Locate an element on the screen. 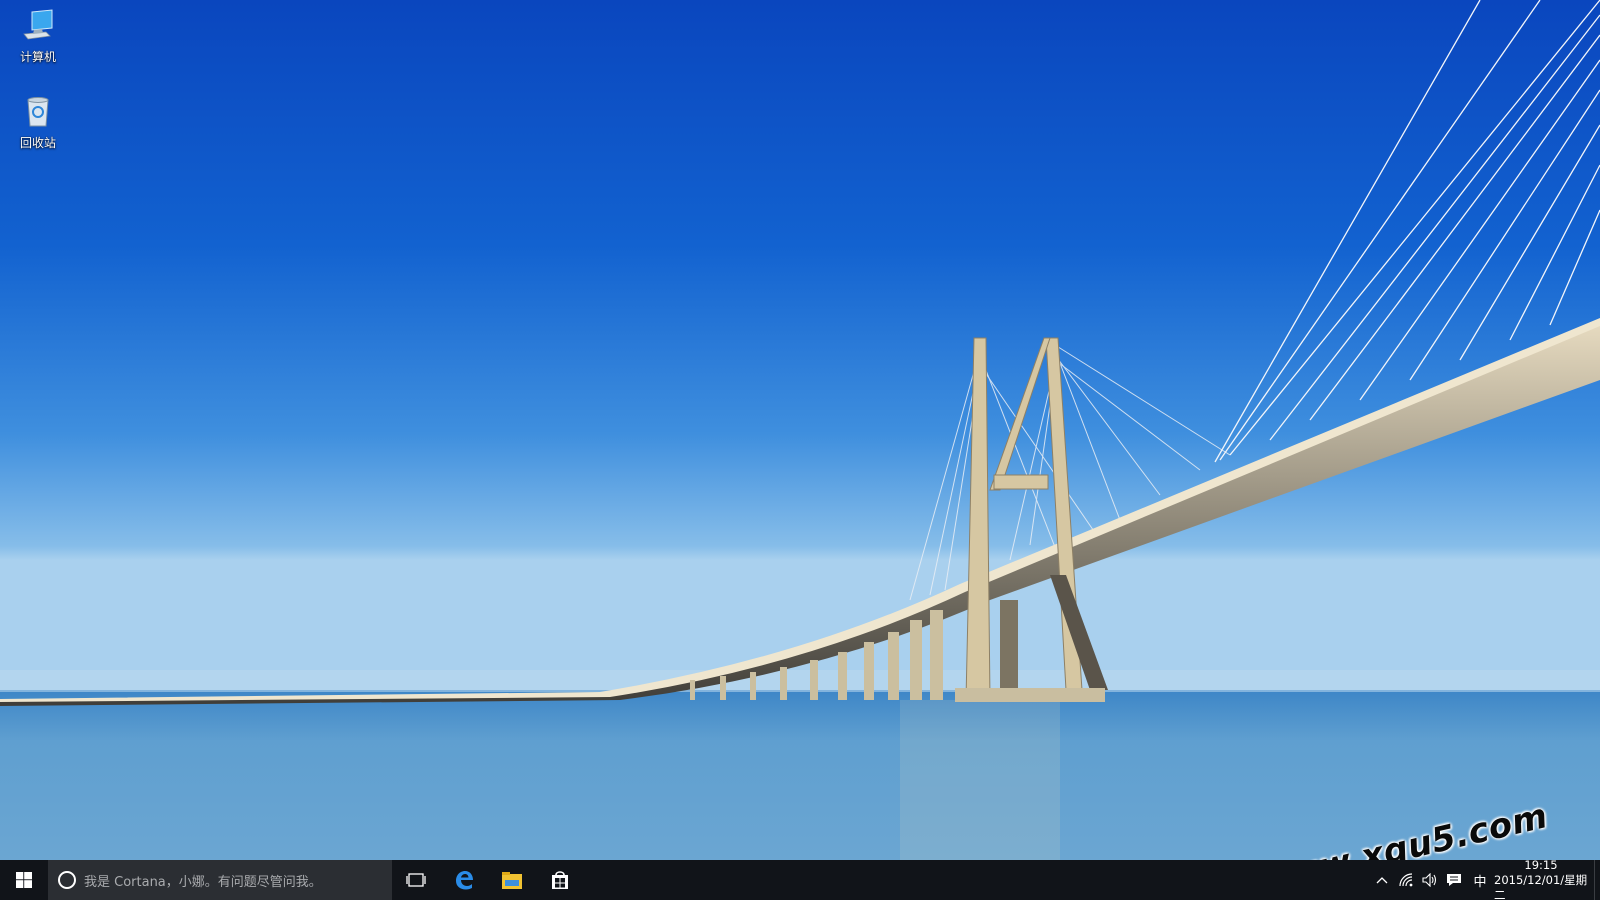 The image size is (1600, 900). store-button is located at coordinates (560, 880).